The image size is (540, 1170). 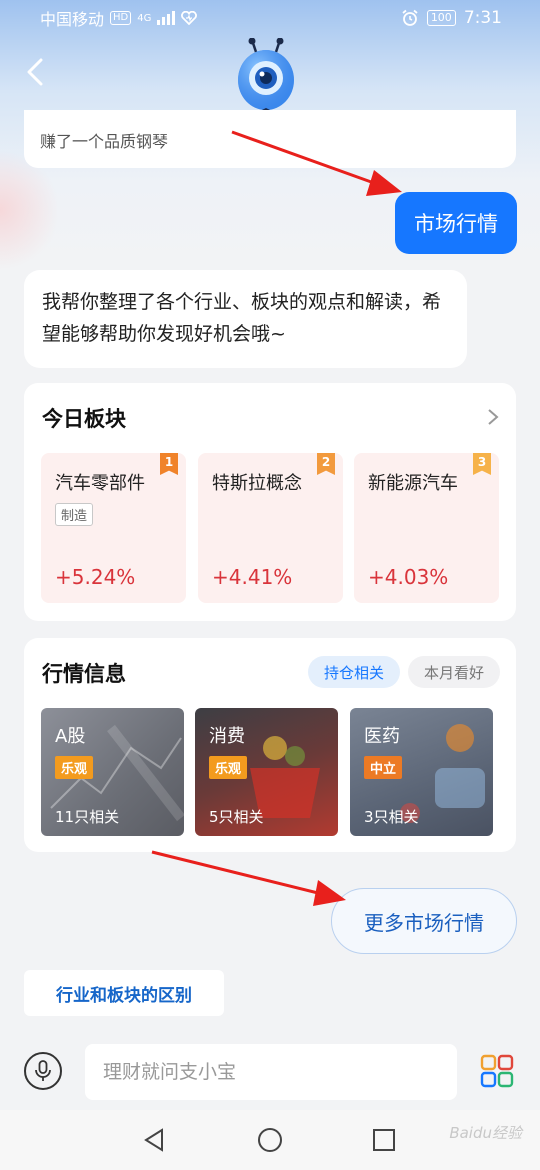 What do you see at coordinates (236, 817) in the screenshot?
I see `related-count: 5只相关` at bounding box center [236, 817].